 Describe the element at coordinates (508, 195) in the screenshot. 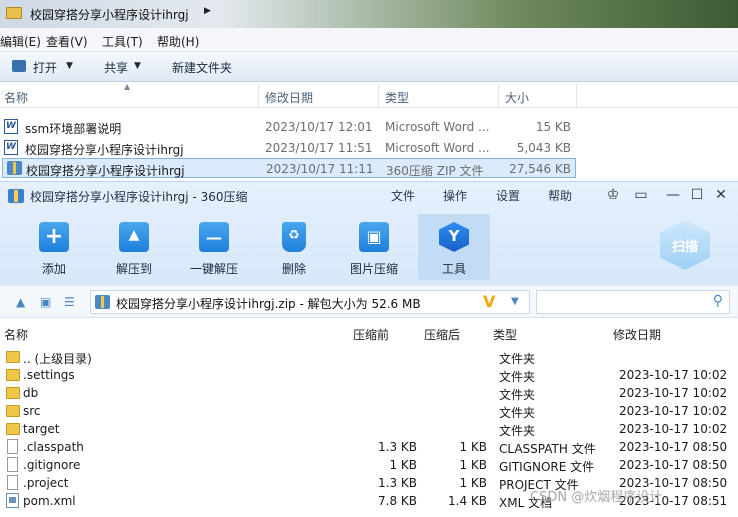

I see `zip-menu-settings: 设置` at that location.